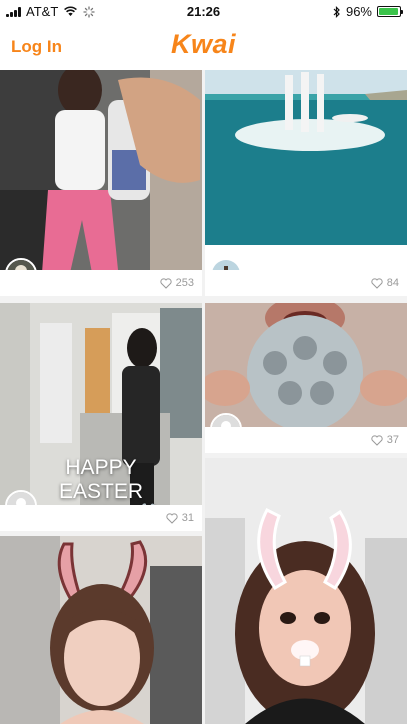 This screenshot has height=724, width=407. I want to click on status-bar: AT&T 21:26 96%, so click(203, 11).